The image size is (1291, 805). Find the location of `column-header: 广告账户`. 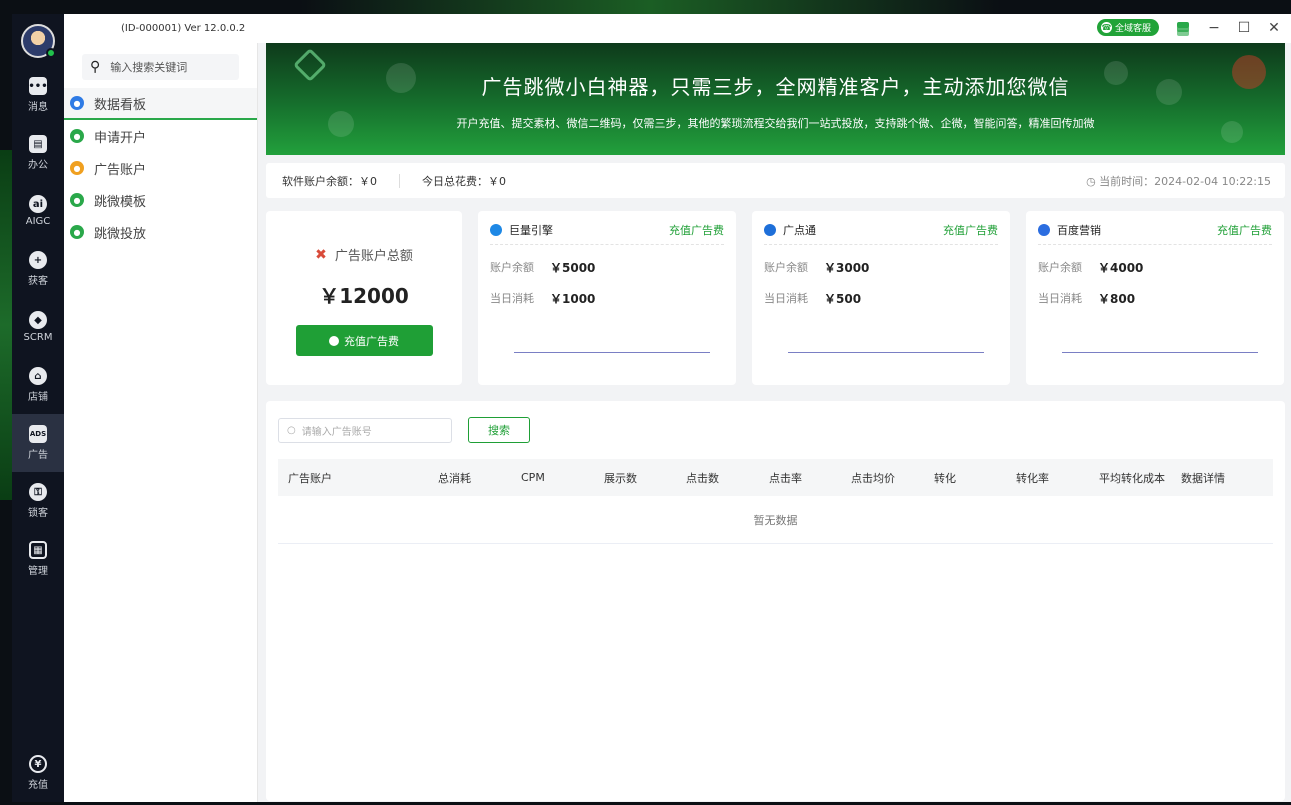

column-header: 广告账户 is located at coordinates (358, 478).